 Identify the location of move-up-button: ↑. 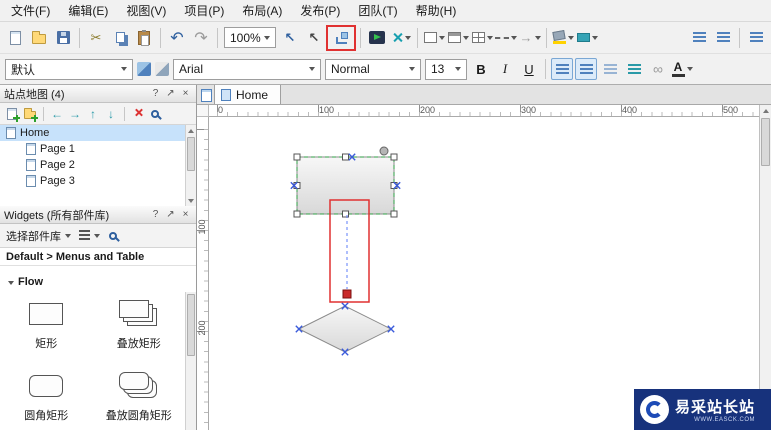
(93, 114).